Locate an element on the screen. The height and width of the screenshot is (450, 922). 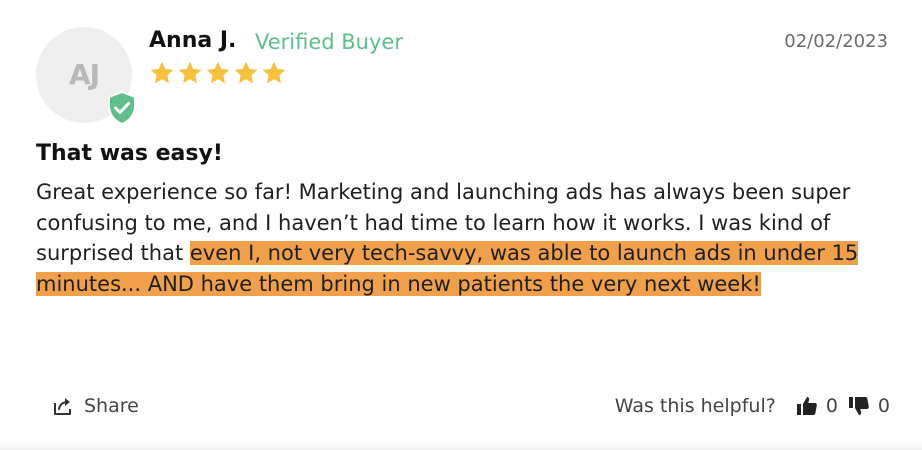
shield-check-icon is located at coordinates (122, 108).